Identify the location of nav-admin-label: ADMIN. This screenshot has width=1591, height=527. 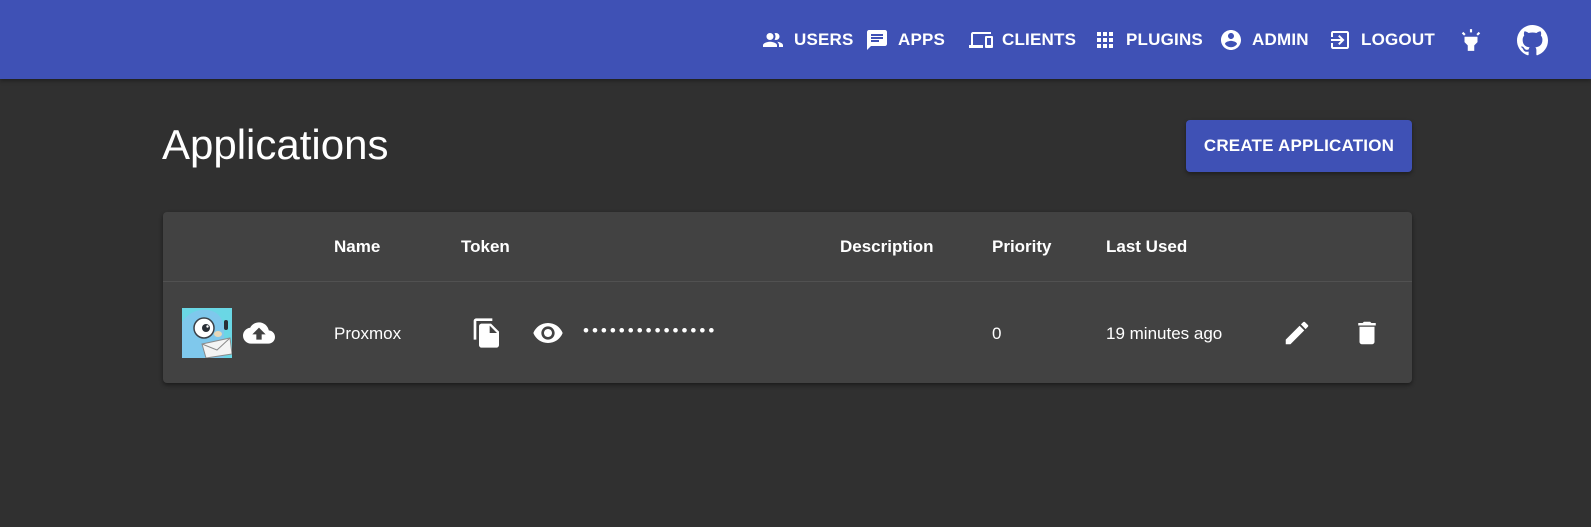
(1280, 39).